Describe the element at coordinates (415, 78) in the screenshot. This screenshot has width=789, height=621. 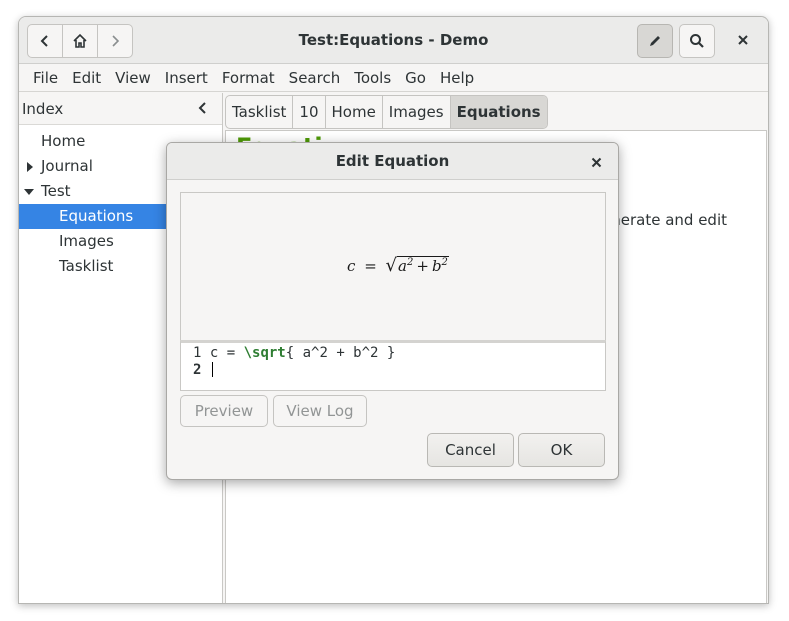
I see `menu-go: Go` at that location.